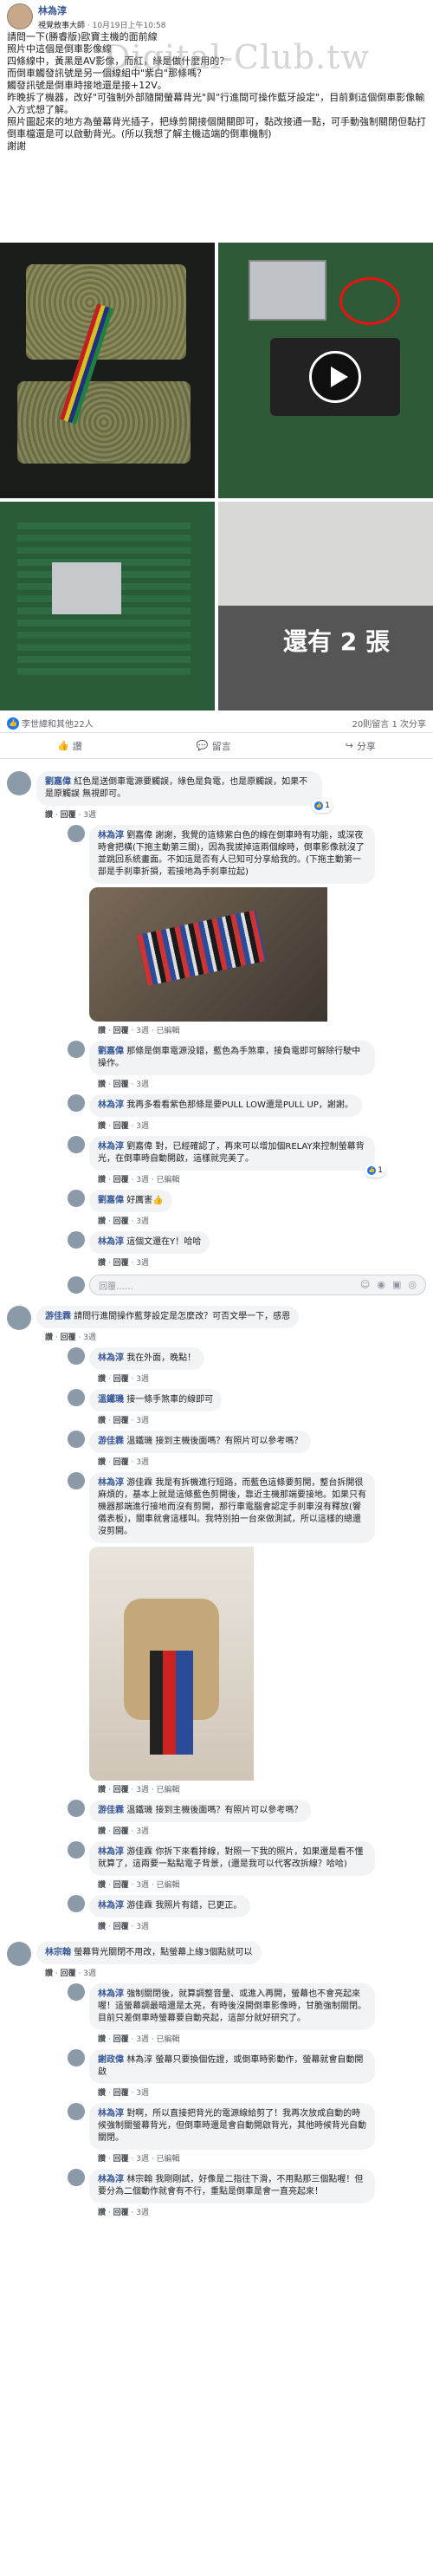  Describe the element at coordinates (20, 16) in the screenshot. I see `author-avatar` at that location.